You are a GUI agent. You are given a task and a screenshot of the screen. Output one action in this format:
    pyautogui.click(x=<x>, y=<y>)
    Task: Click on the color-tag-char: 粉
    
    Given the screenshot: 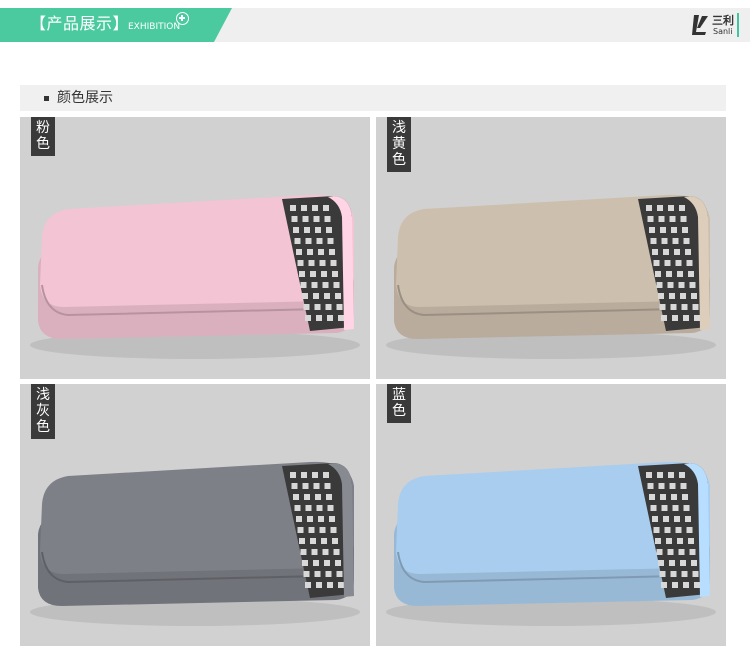 What is the action you would take?
    pyautogui.click(x=43, y=128)
    